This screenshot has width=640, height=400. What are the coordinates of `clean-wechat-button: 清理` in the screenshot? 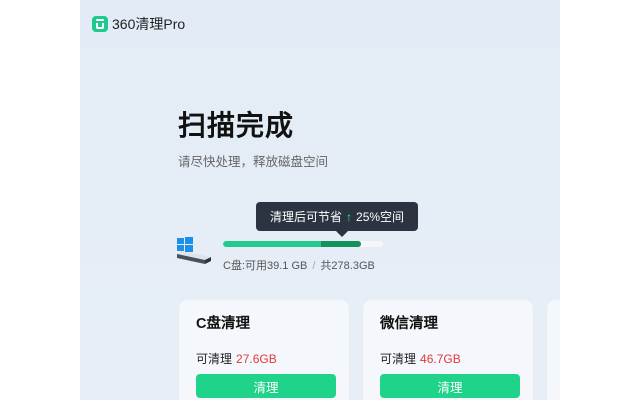 It's located at (450, 386).